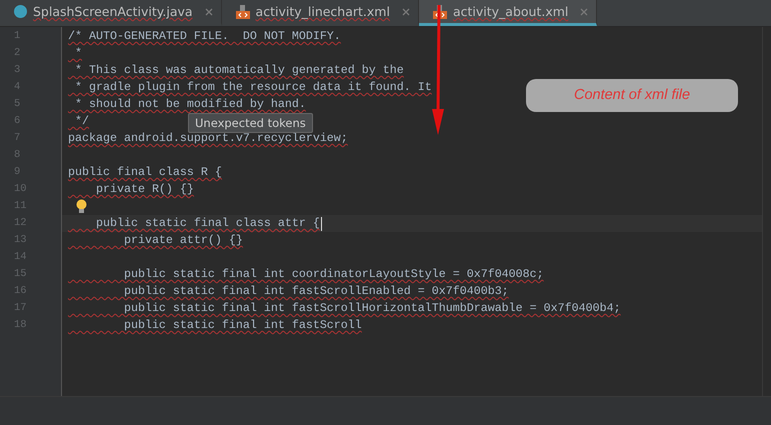  Describe the element at coordinates (207, 223) in the screenshot. I see `code-line: public static final class attr {` at that location.